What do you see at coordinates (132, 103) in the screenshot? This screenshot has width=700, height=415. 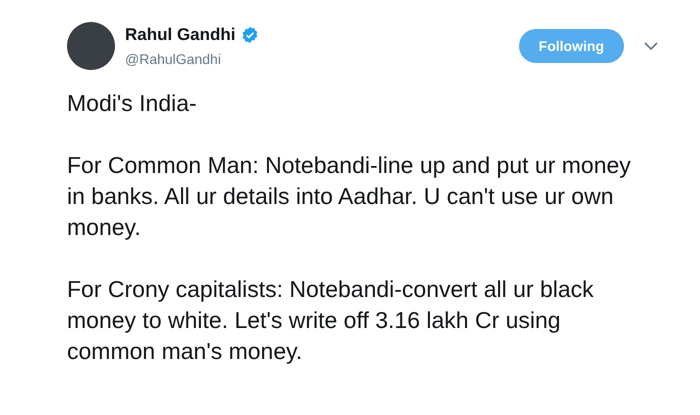 I see `tweet-text: Modi's India-` at bounding box center [132, 103].